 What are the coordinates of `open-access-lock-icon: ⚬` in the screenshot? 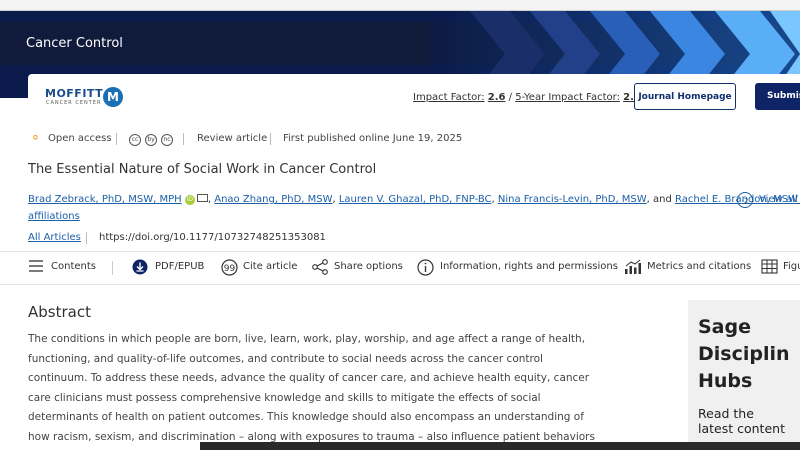 It's located at (35, 138).